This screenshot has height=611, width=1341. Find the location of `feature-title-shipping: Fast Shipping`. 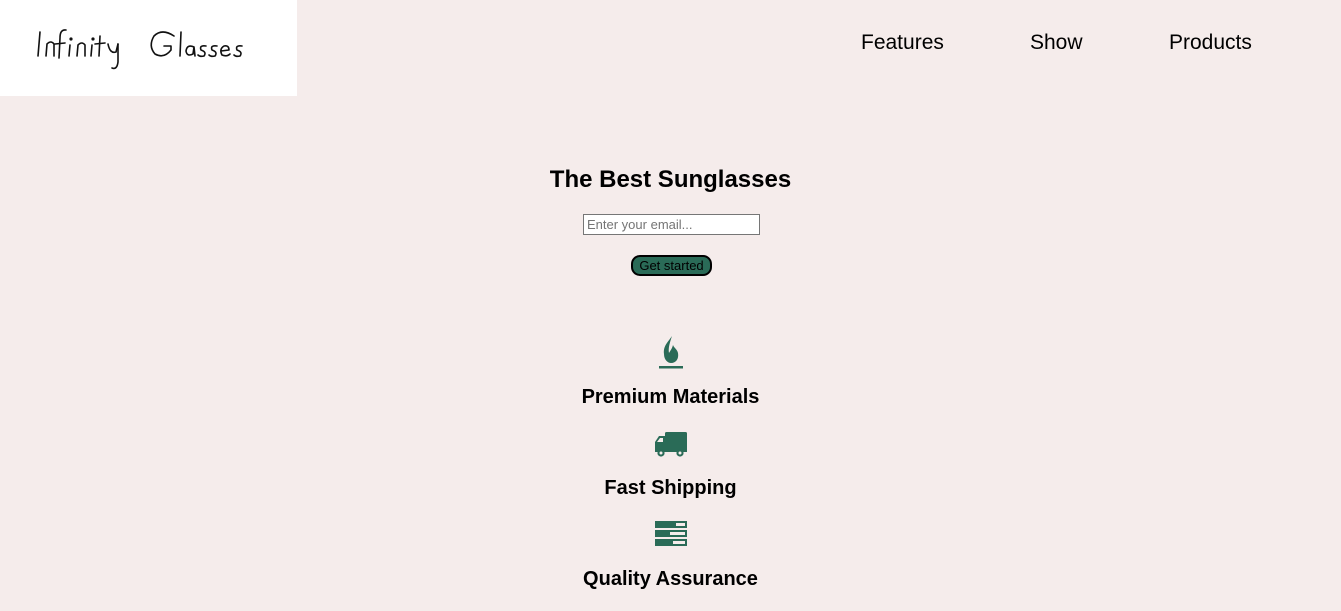

feature-title-shipping: Fast Shipping is located at coordinates (670, 488).